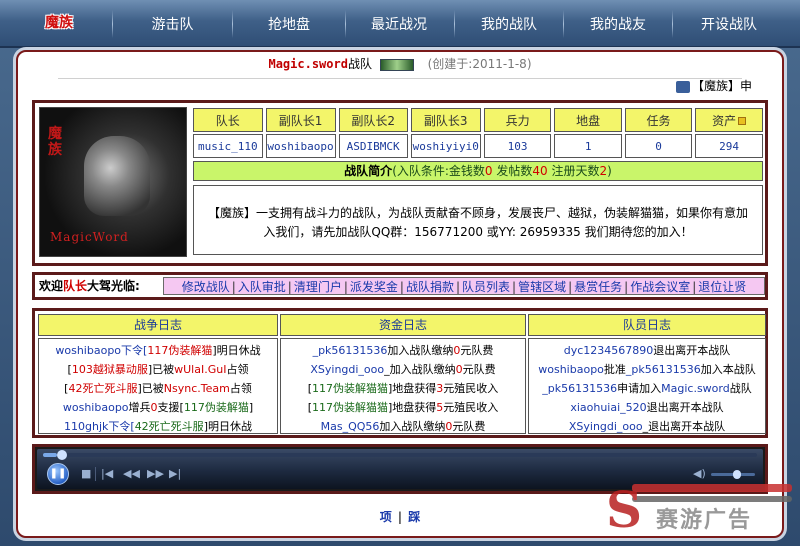 This screenshot has height=546, width=800. I want to click on next-page-link: 踩, so click(414, 517).